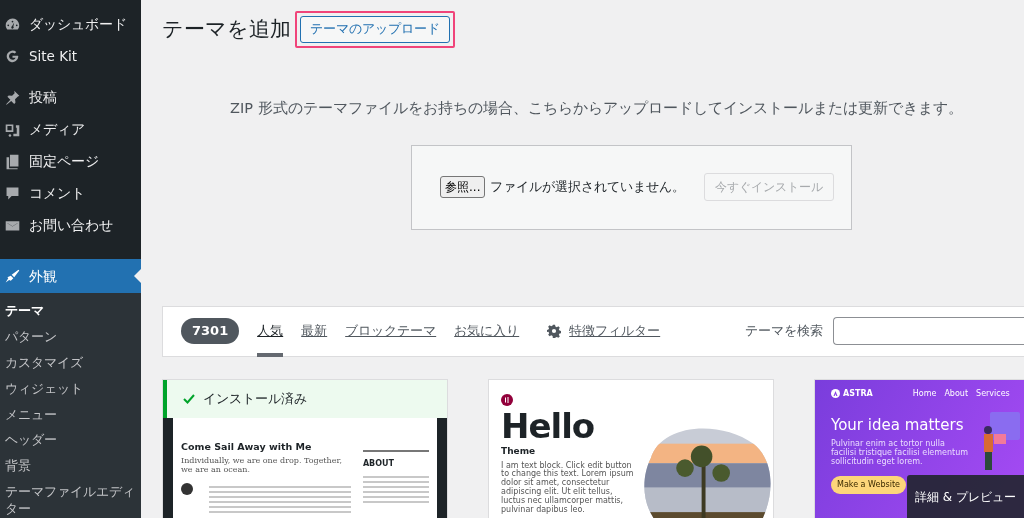 This screenshot has height=518, width=1024. What do you see at coordinates (70, 276) in the screenshot?
I see `menu-item: 外観` at bounding box center [70, 276].